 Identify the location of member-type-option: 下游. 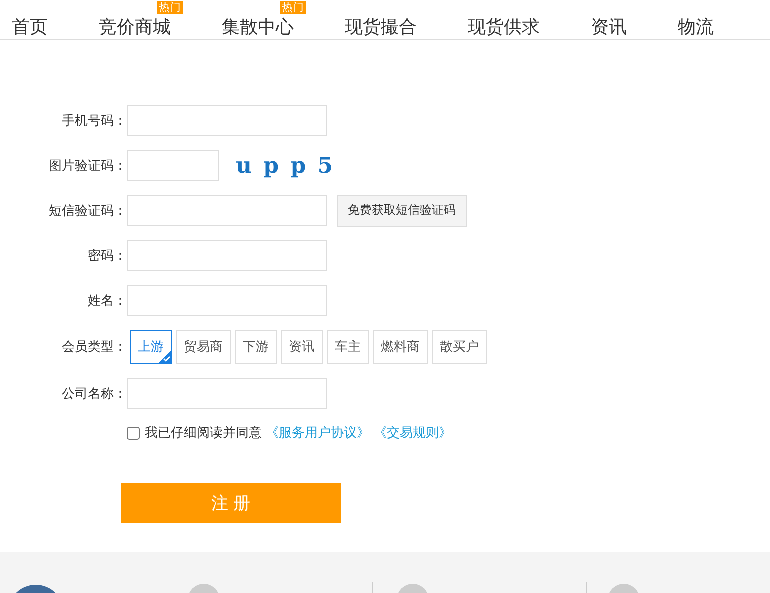
(256, 347).